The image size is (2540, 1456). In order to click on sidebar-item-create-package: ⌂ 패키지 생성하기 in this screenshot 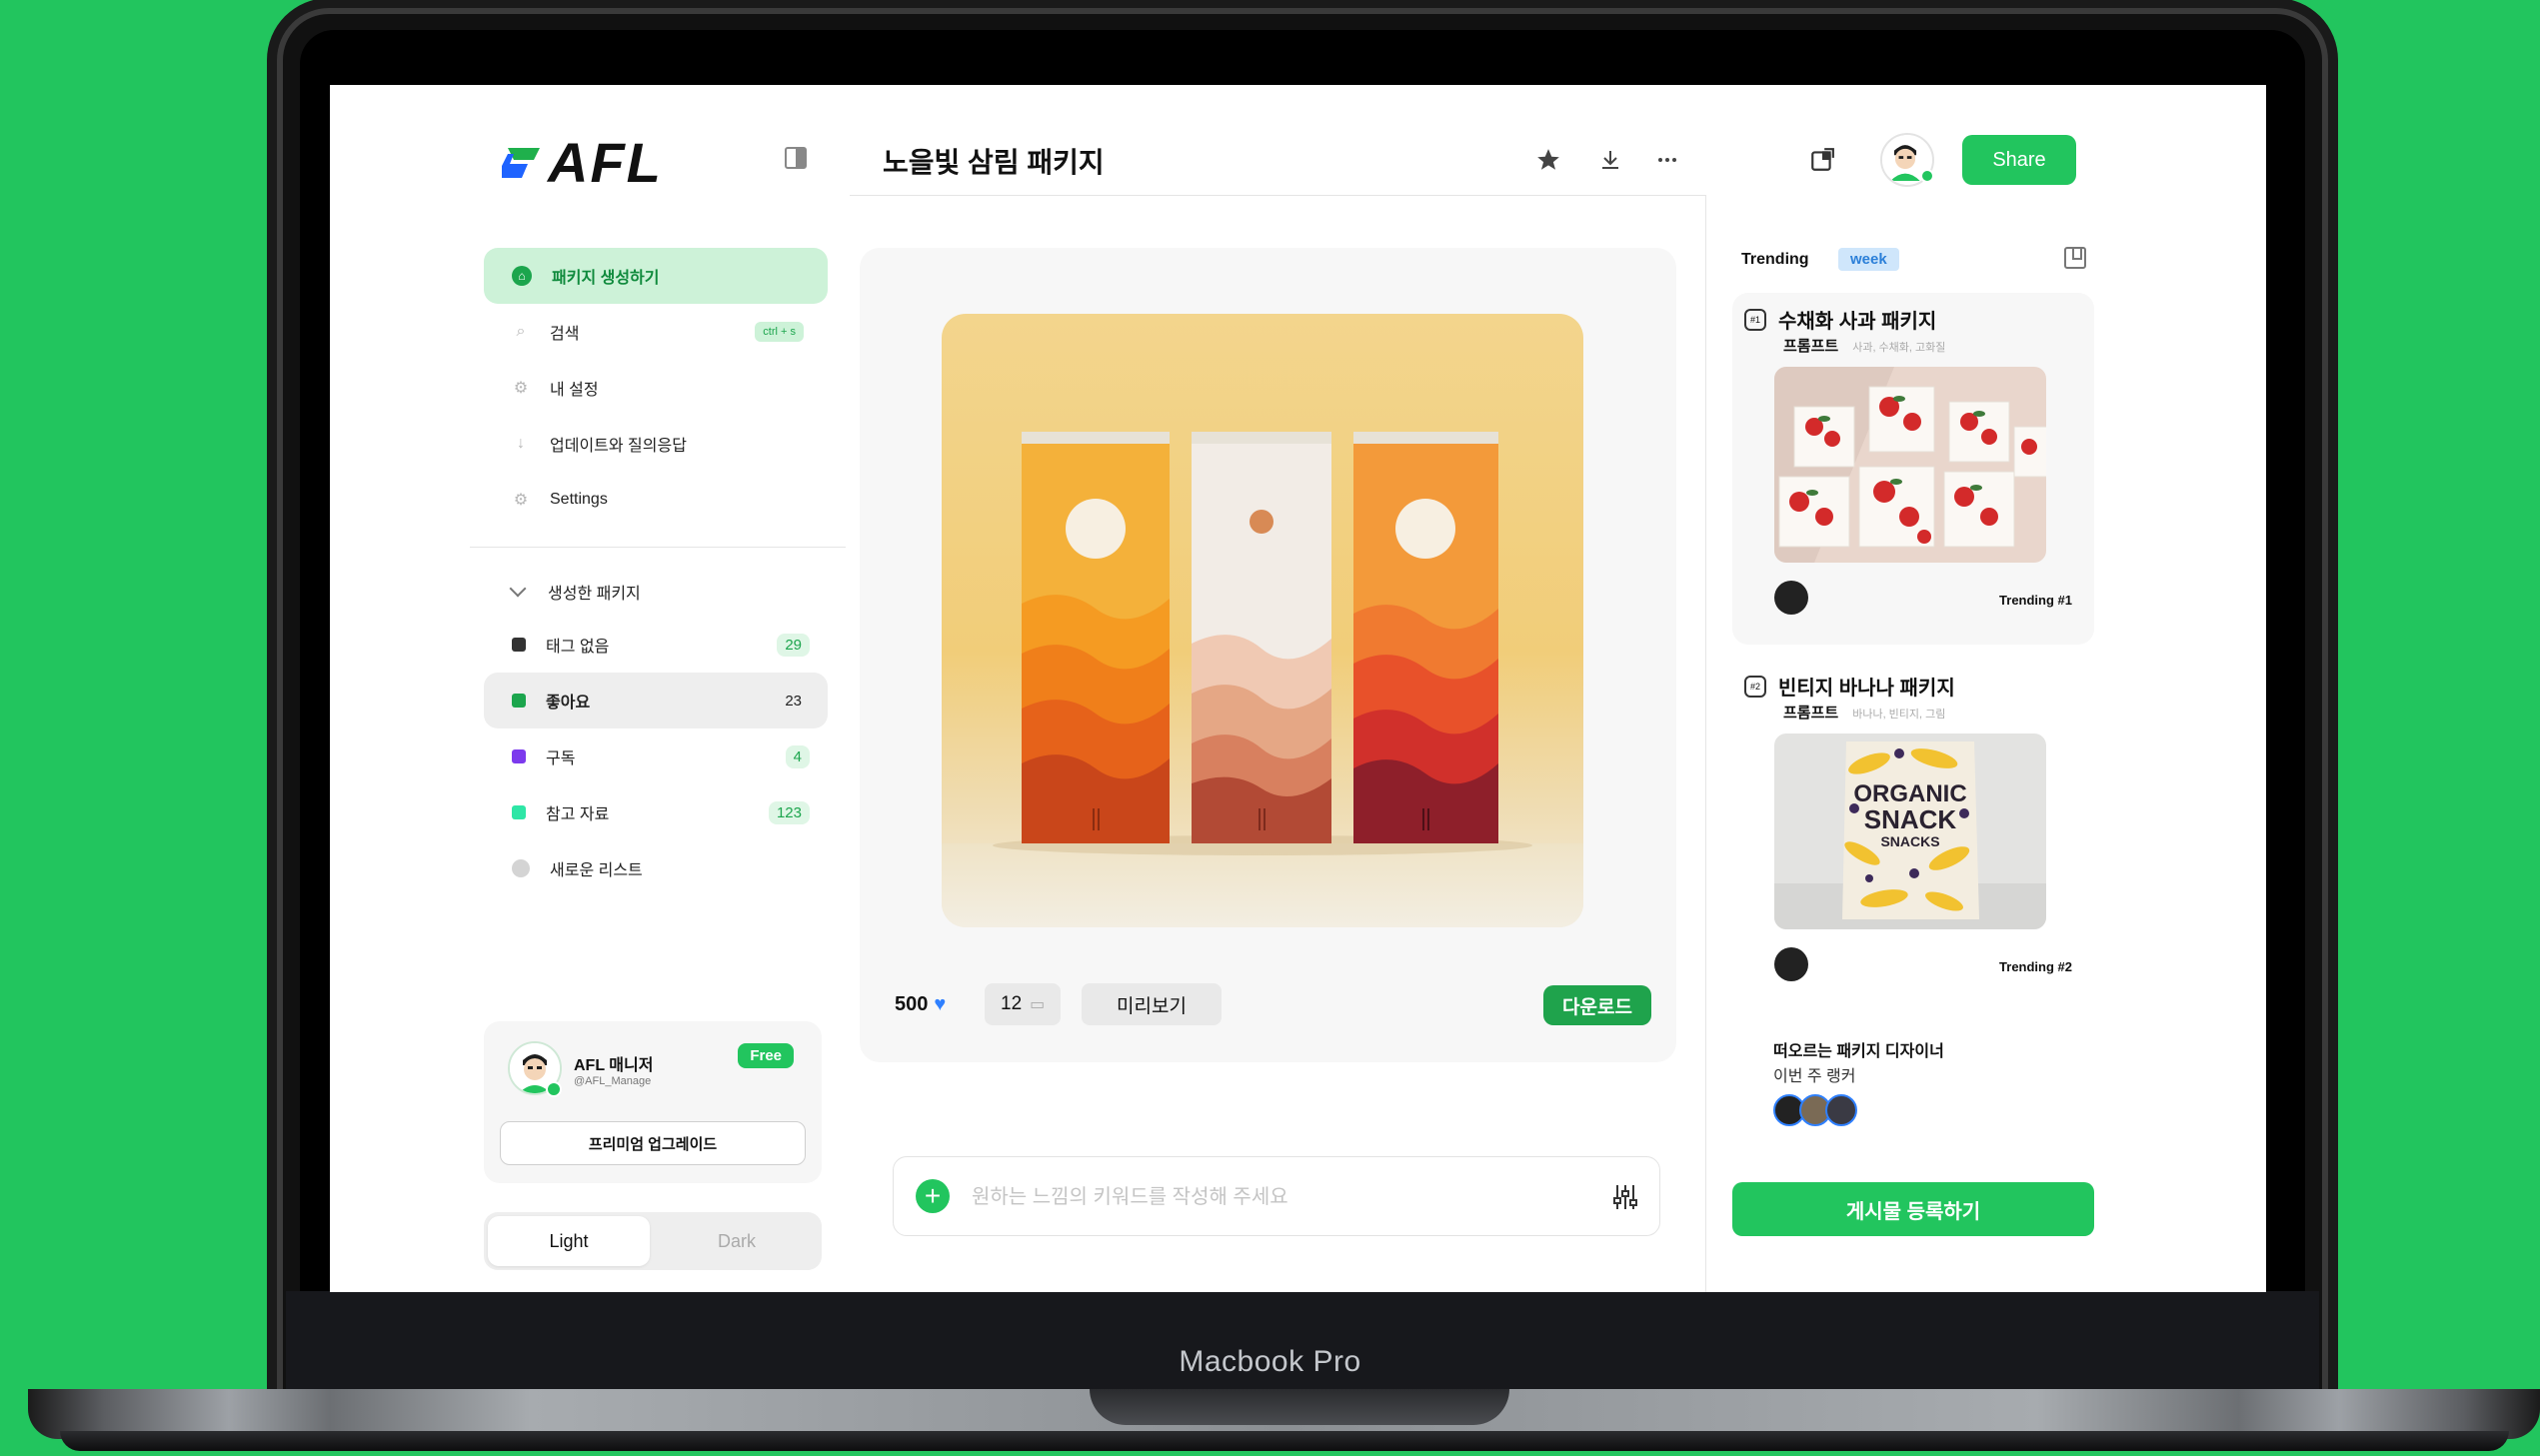, I will do `click(656, 276)`.